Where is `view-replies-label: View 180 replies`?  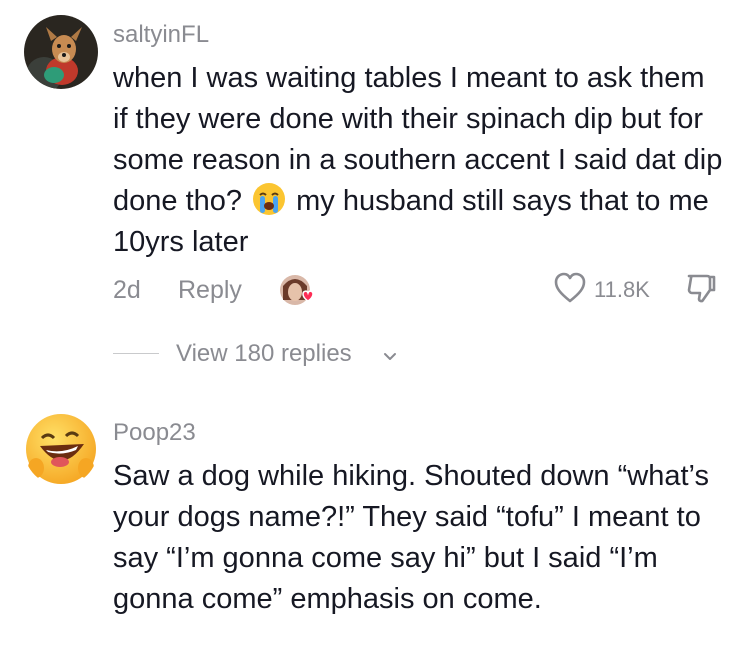
view-replies-label: View 180 replies is located at coordinates (264, 353).